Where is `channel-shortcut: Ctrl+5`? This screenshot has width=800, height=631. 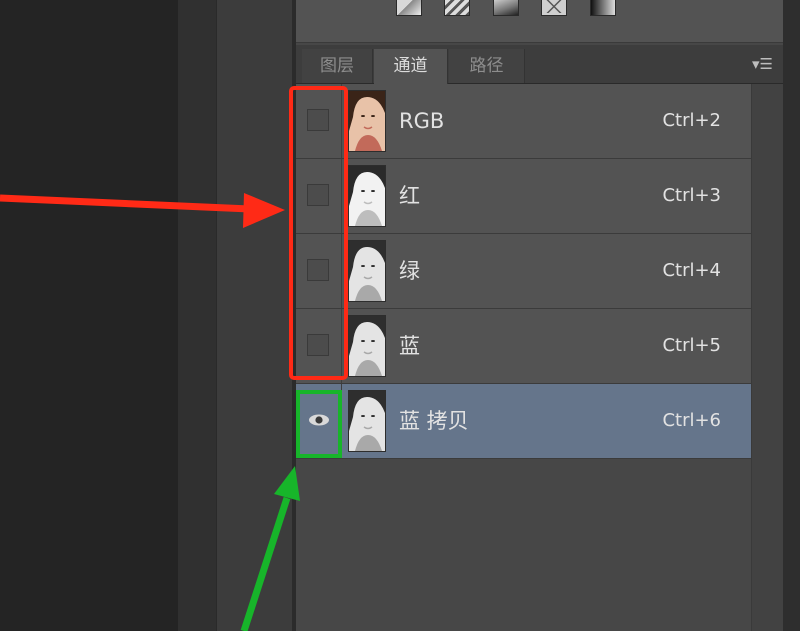
channel-shortcut: Ctrl+5 is located at coordinates (691, 345).